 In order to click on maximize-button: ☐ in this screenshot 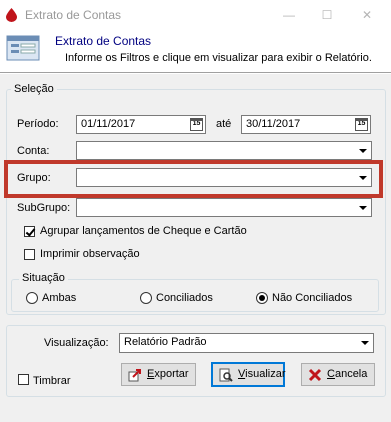, I will do `click(327, 15)`.